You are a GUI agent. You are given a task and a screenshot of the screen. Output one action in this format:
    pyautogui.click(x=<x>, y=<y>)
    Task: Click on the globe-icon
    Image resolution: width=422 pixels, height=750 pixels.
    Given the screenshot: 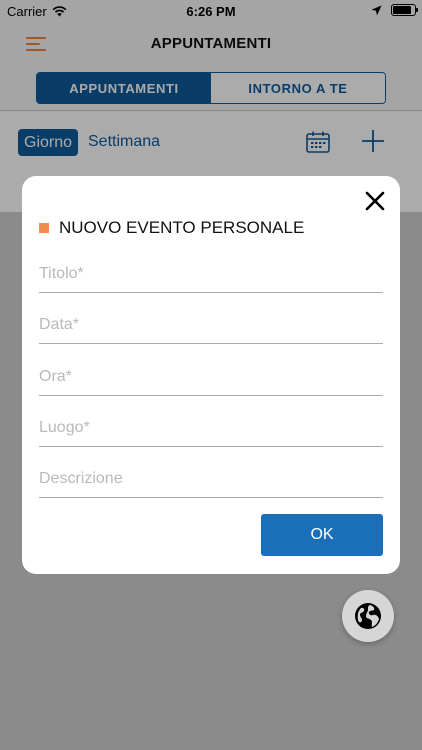 What is the action you would take?
    pyautogui.click(x=368, y=616)
    